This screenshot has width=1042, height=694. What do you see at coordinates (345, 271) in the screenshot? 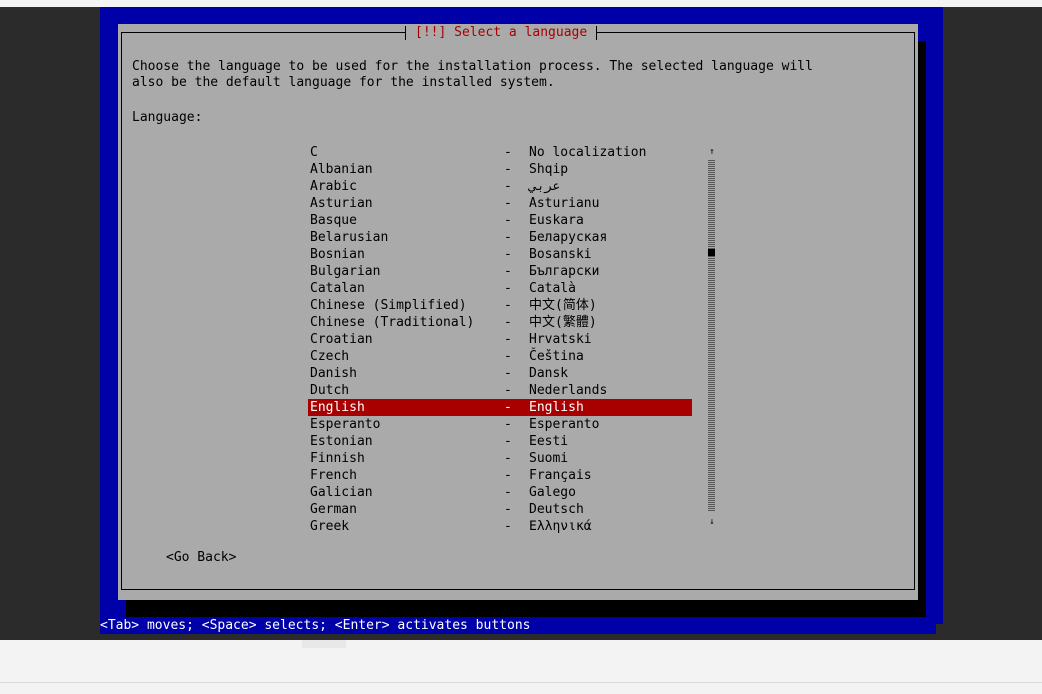
I see `language-name: Bulgarian` at bounding box center [345, 271].